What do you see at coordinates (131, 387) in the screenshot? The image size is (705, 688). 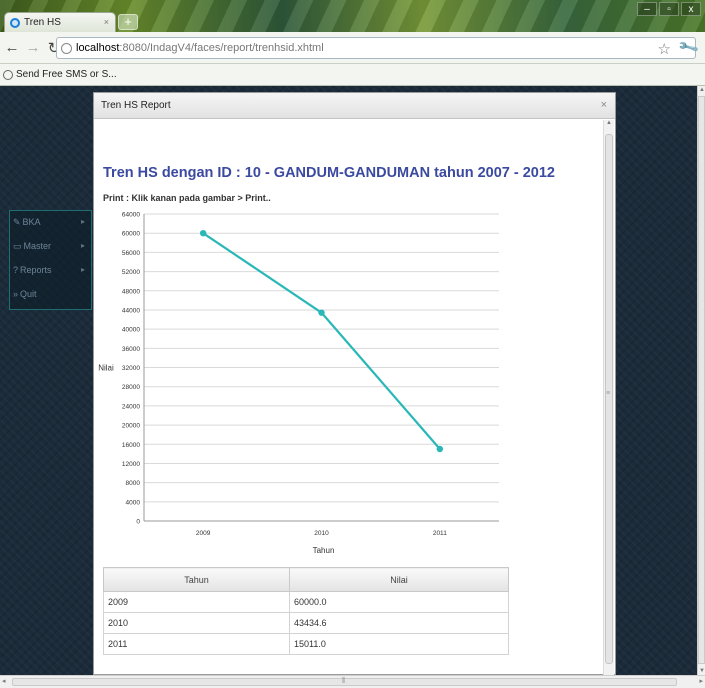 I see `y-tick-label: 28000` at bounding box center [131, 387].